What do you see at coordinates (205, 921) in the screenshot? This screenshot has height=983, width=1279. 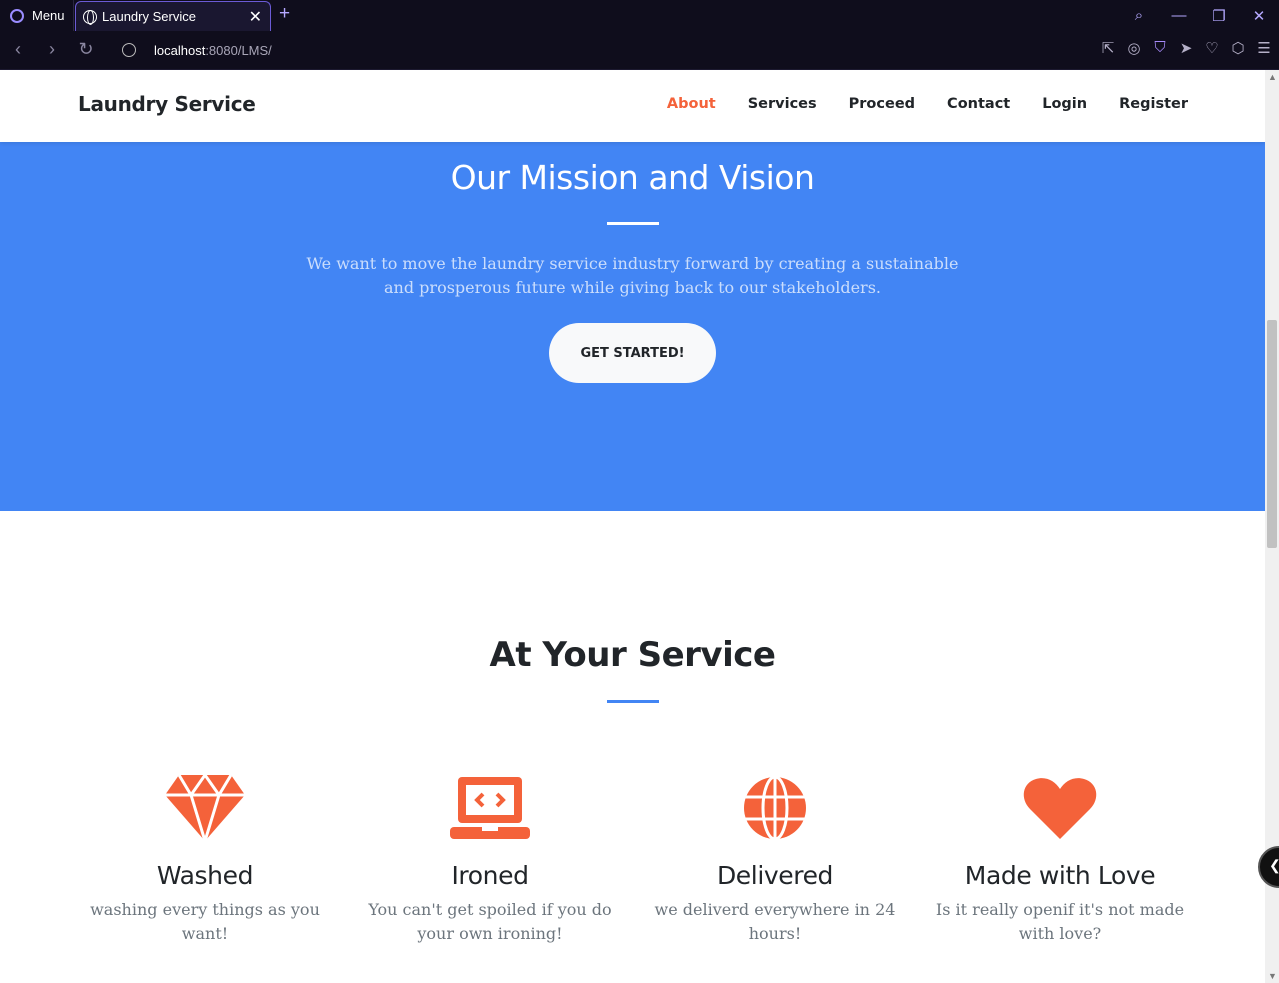 I see `service-text: washing every things as you want!` at bounding box center [205, 921].